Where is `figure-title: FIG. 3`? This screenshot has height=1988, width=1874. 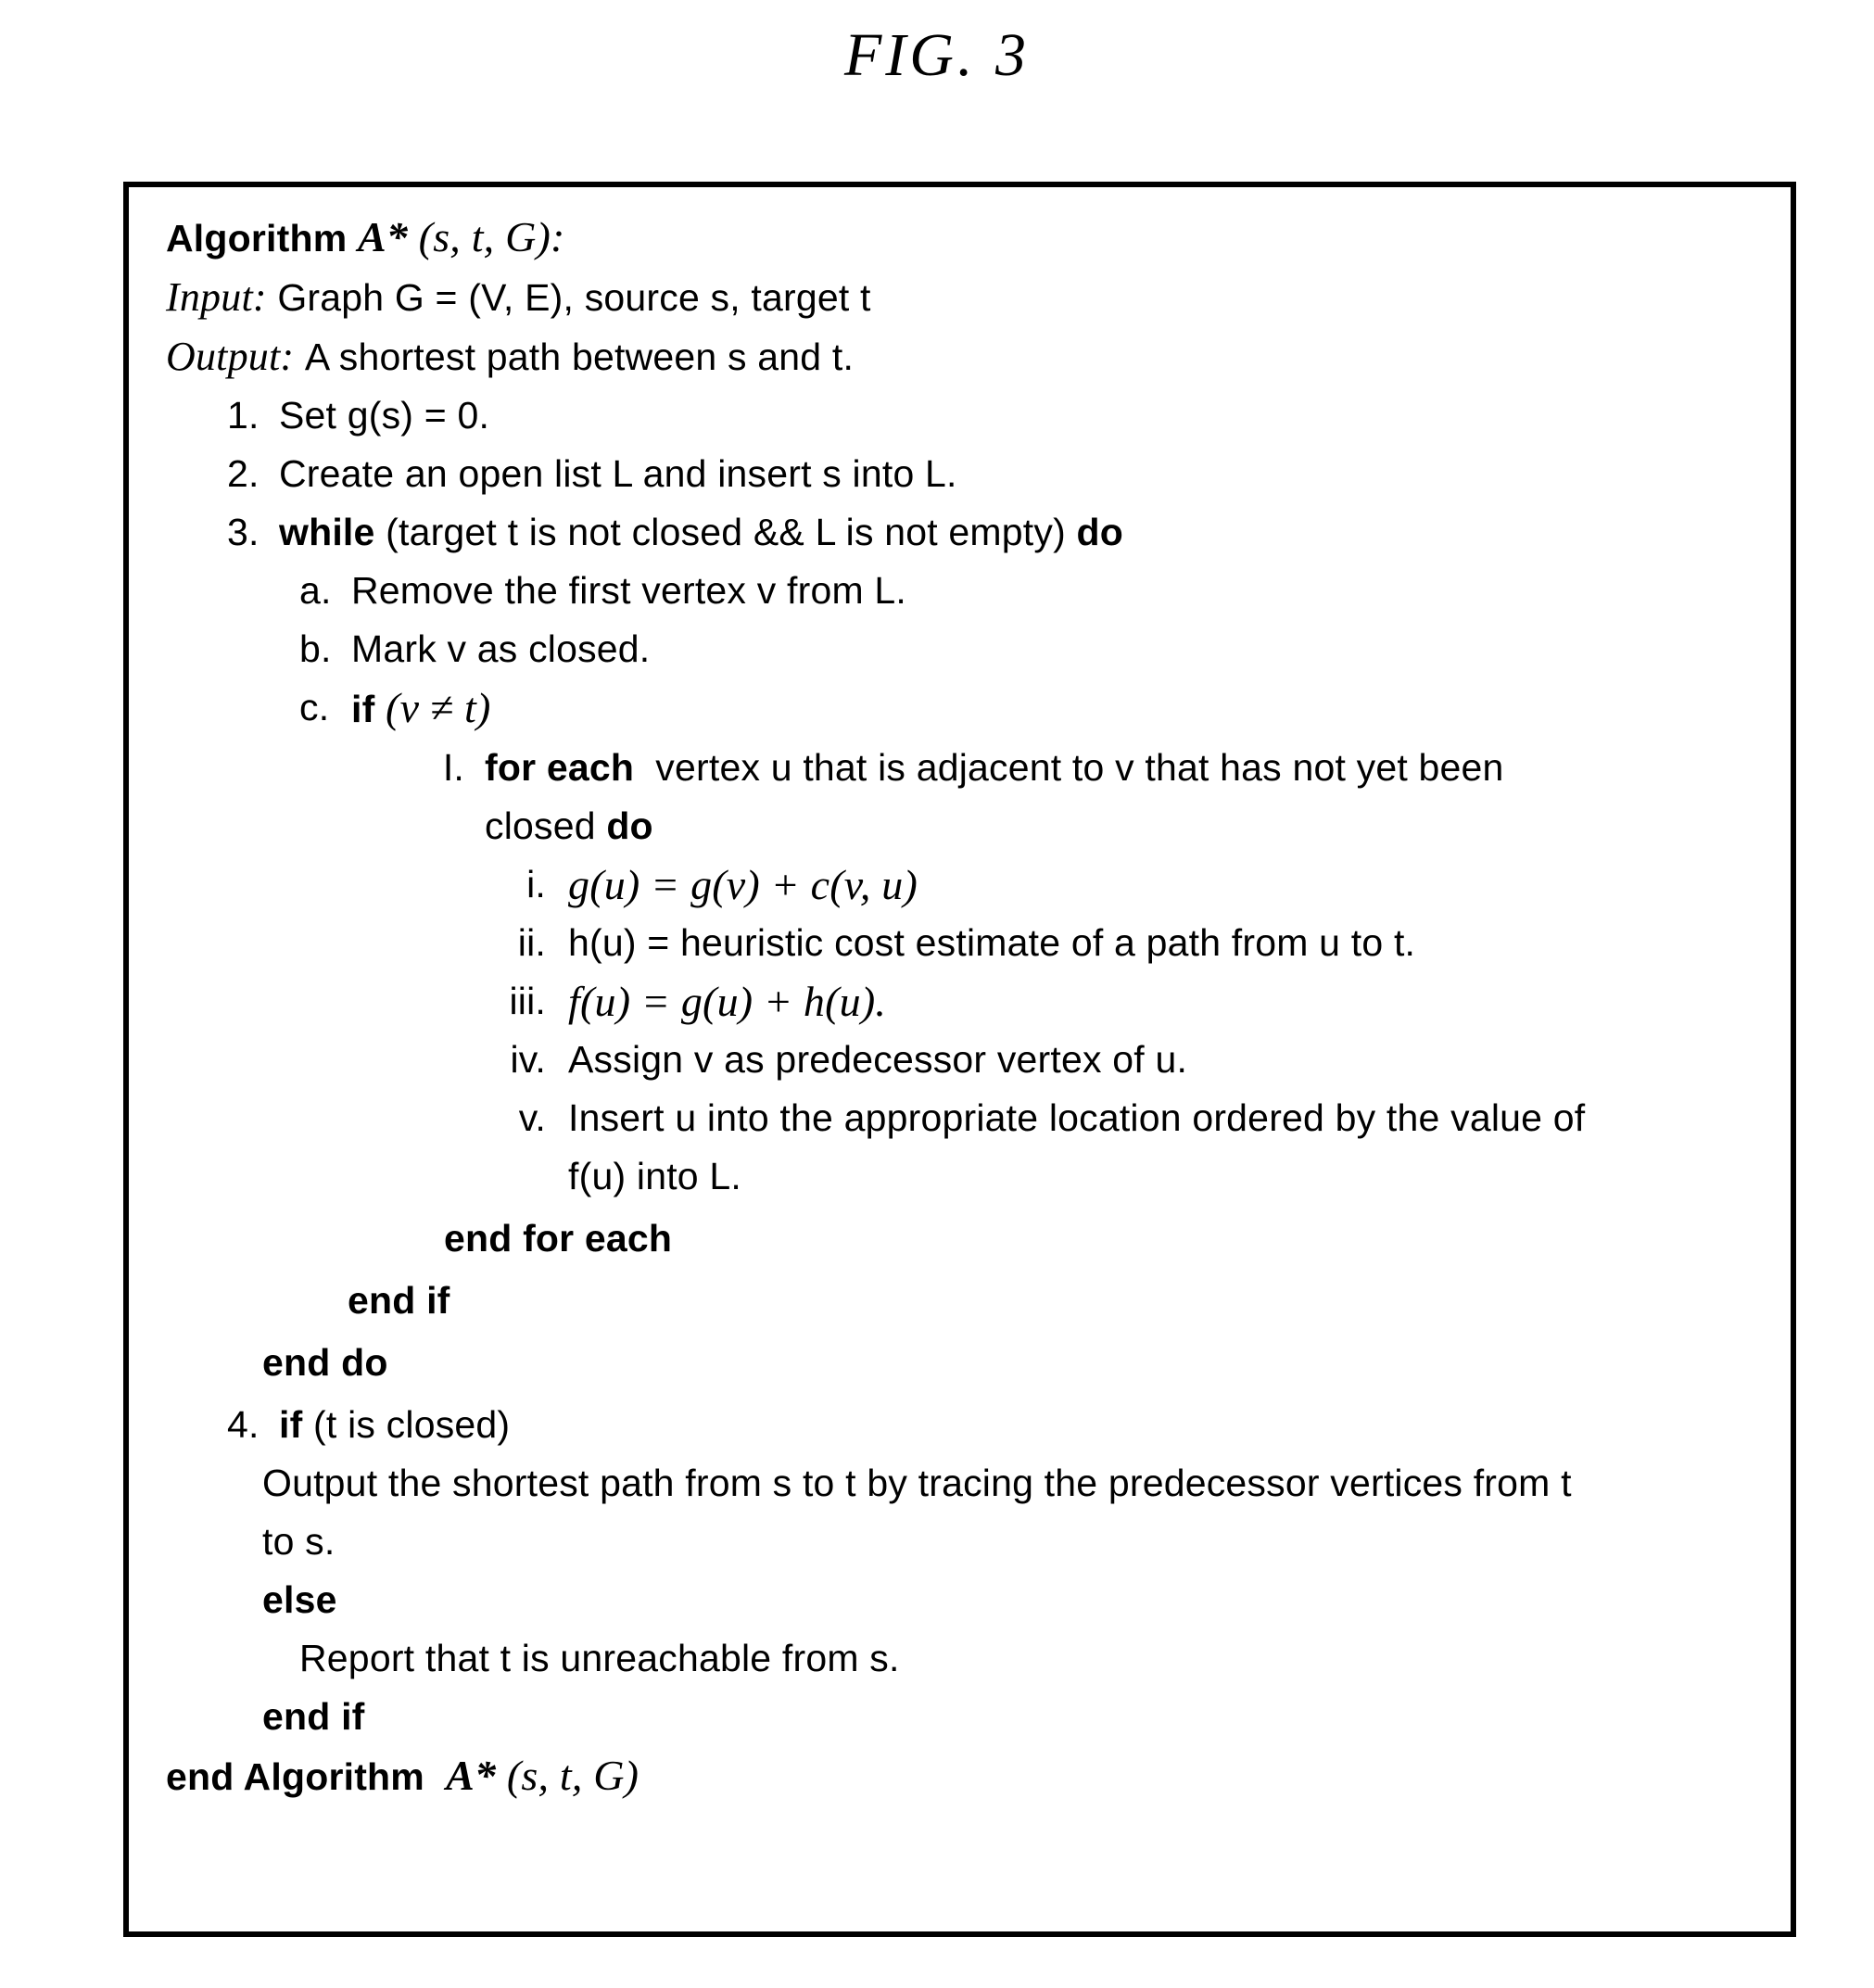
figure-title: FIG. 3 is located at coordinates (937, 55).